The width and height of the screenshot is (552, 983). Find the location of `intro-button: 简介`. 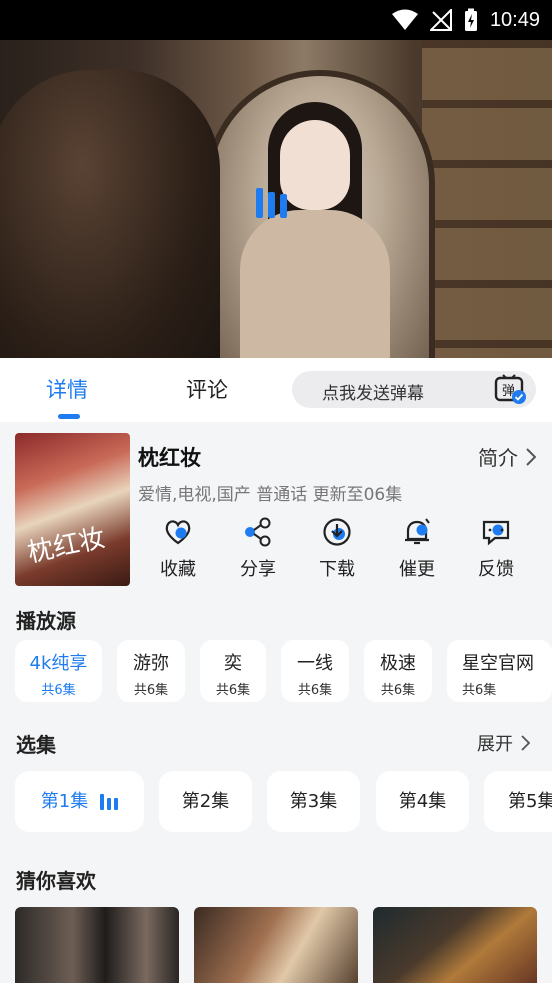

intro-button: 简介 is located at coordinates (507, 456).